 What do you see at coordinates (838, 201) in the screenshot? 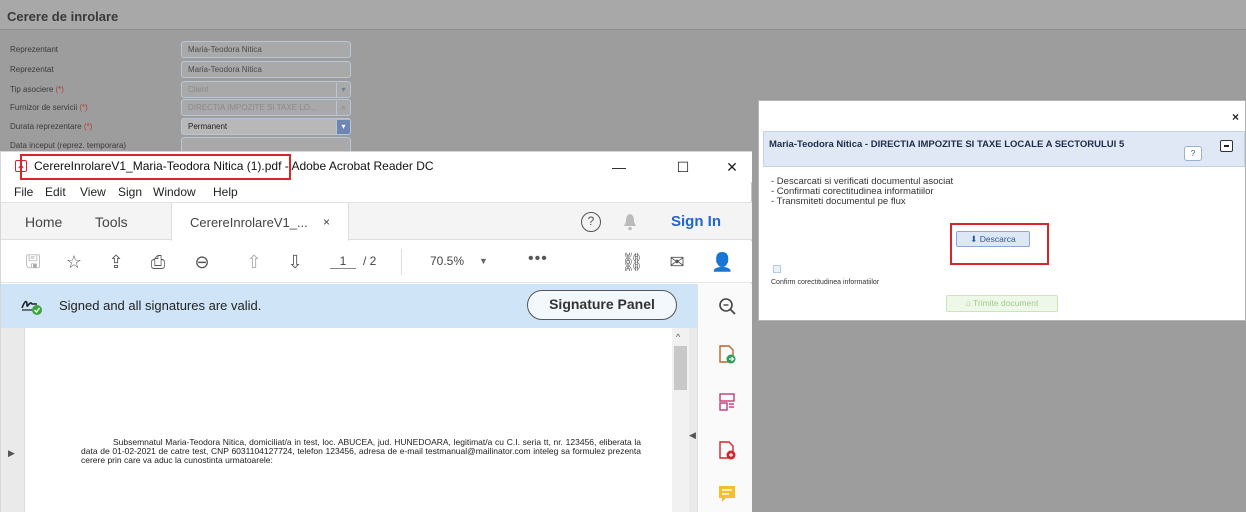
I see `list-item: - Transmiteti documentul pe flux` at bounding box center [838, 201].